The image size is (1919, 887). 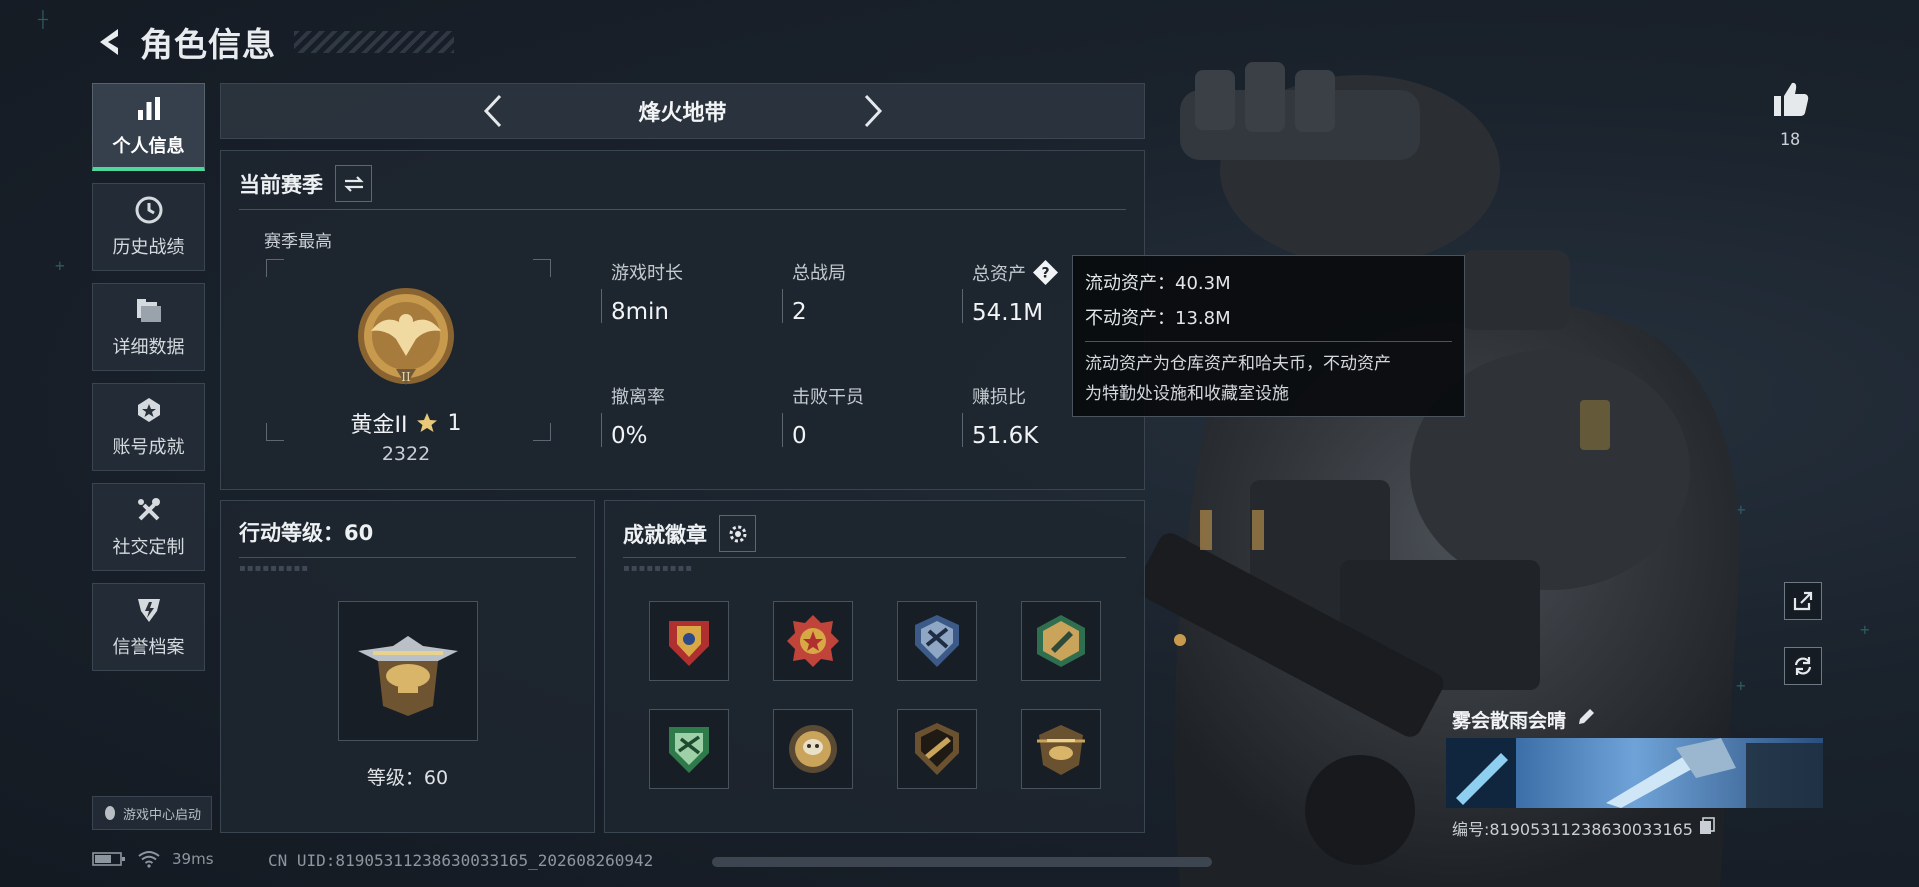 What do you see at coordinates (682, 113) in the screenshot?
I see `mode-title: 烽火地带` at bounding box center [682, 113].